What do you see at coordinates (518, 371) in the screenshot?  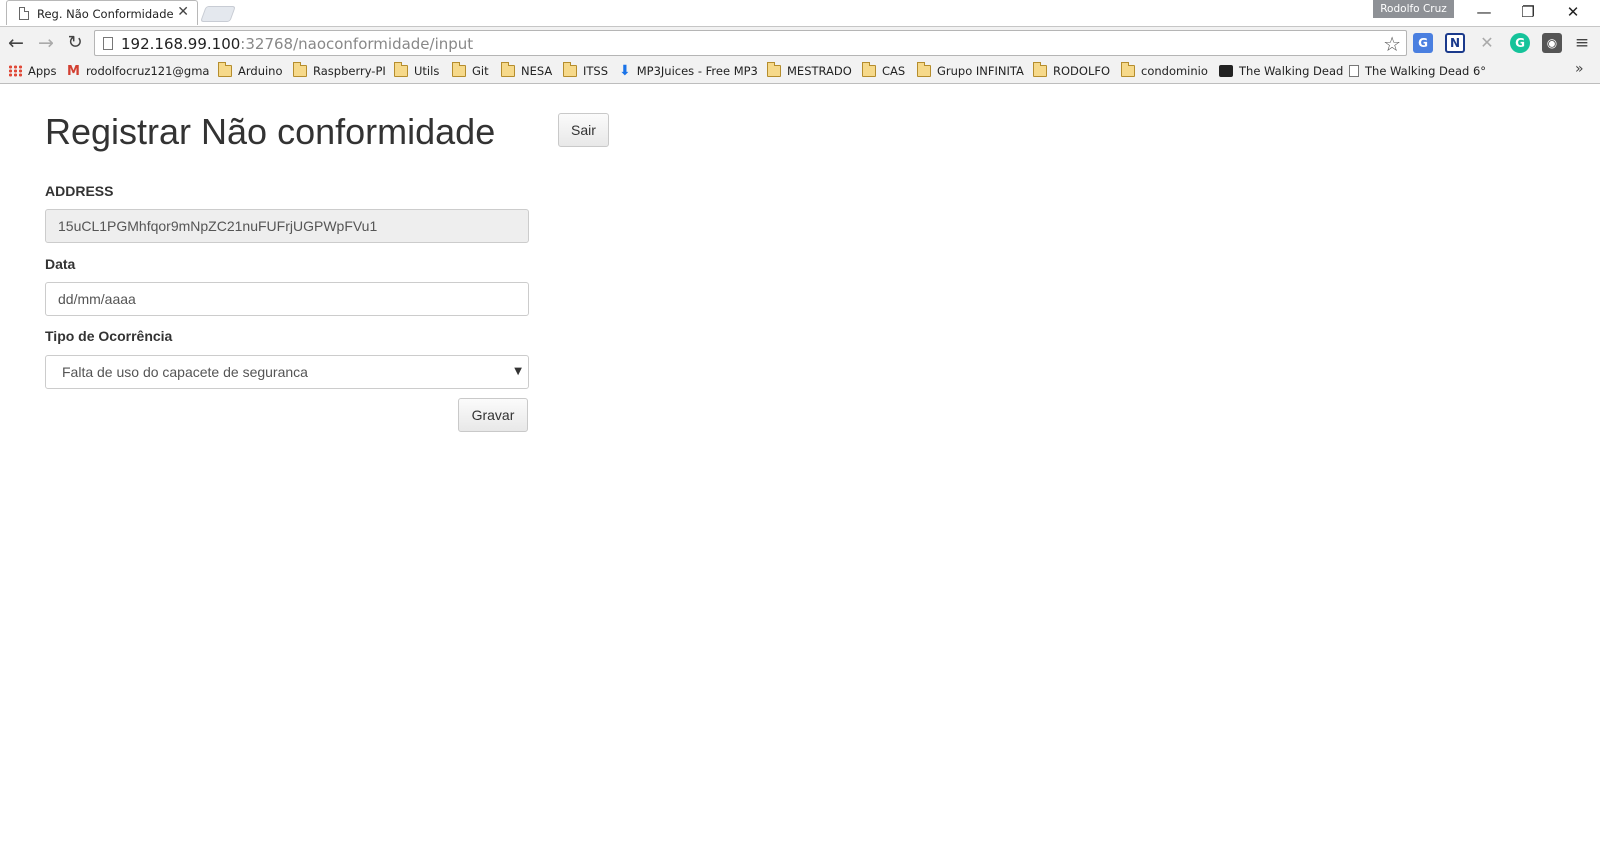 I see `chevron-down-icon: ▼` at bounding box center [518, 371].